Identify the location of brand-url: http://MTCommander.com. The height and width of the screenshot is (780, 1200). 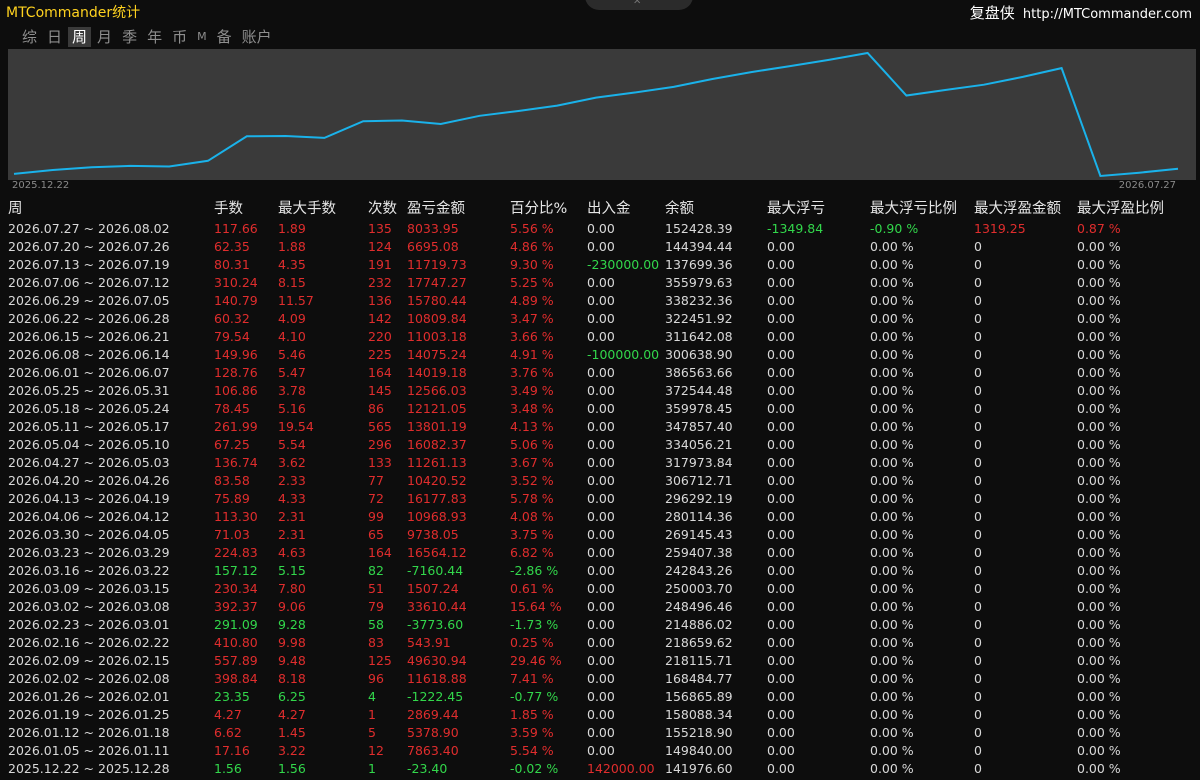
(1107, 14).